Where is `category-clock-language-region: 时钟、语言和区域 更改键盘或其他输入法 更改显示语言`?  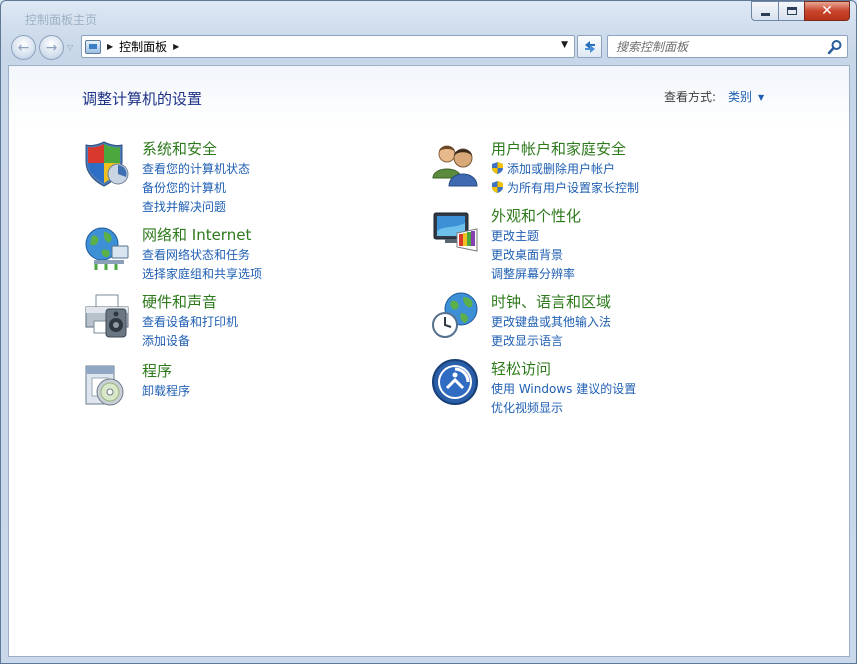 category-clock-language-region: 时钟、语言和区域 更改键盘或其他输入法 更改显示语言 is located at coordinates (581, 321).